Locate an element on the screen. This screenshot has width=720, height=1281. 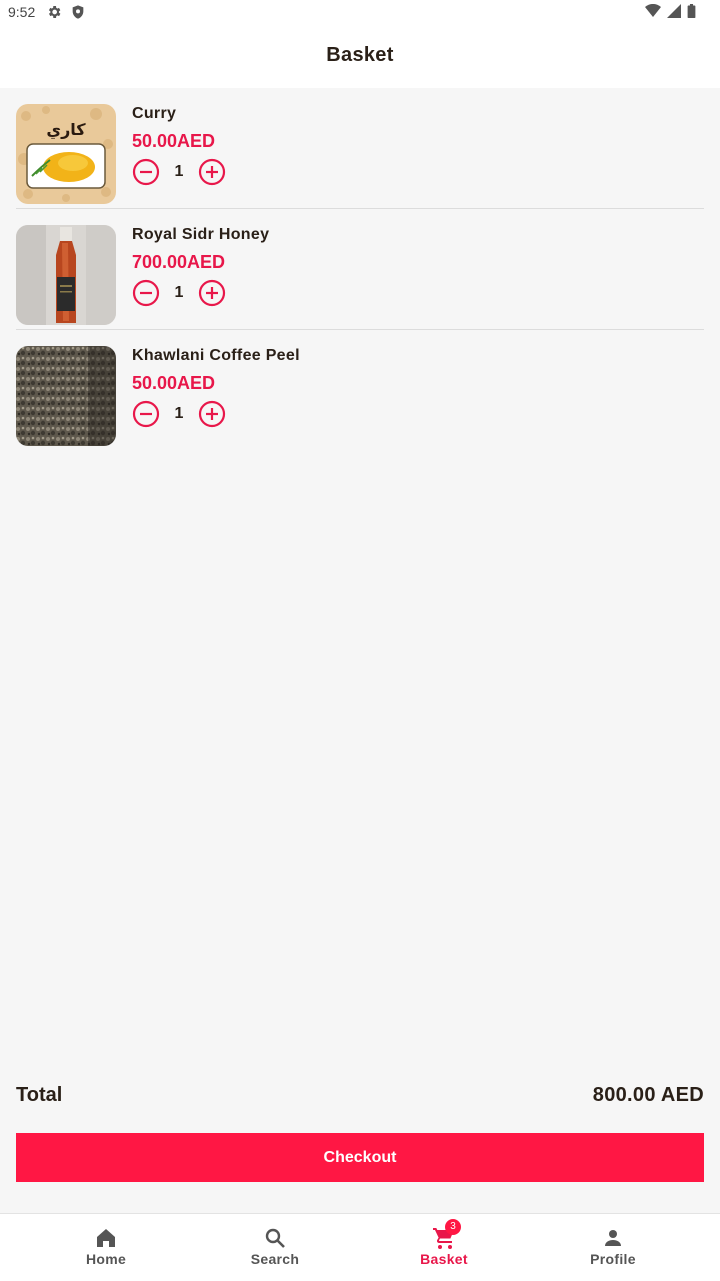
nav-label: Profile is located at coordinates (613, 1259).